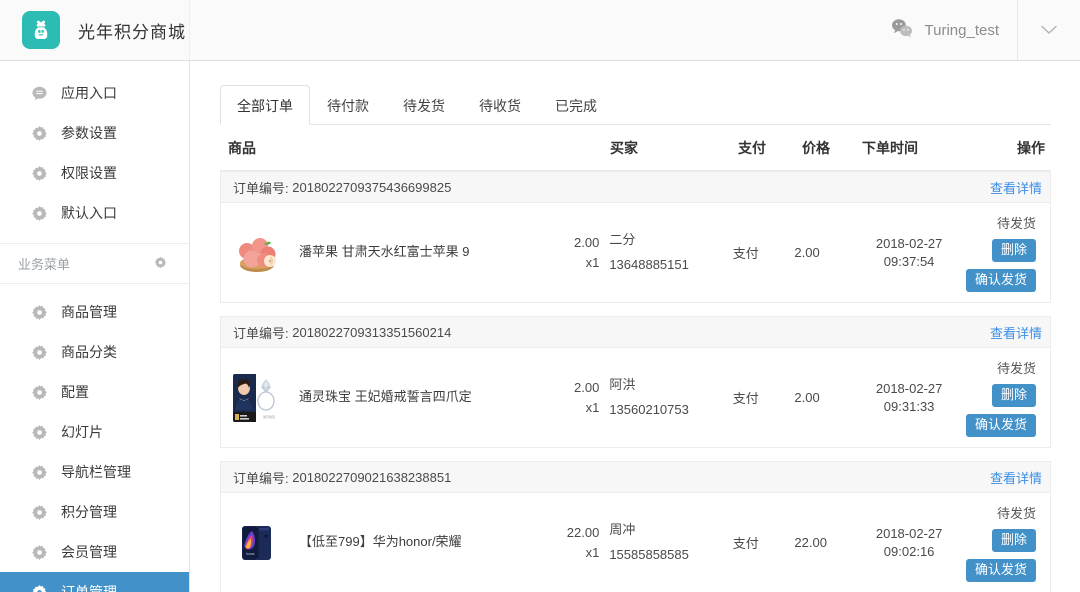 Image resolution: width=1080 pixels, height=592 pixels. What do you see at coordinates (257, 542) in the screenshot?
I see `blue-smartphone-thumb: honor` at bounding box center [257, 542].